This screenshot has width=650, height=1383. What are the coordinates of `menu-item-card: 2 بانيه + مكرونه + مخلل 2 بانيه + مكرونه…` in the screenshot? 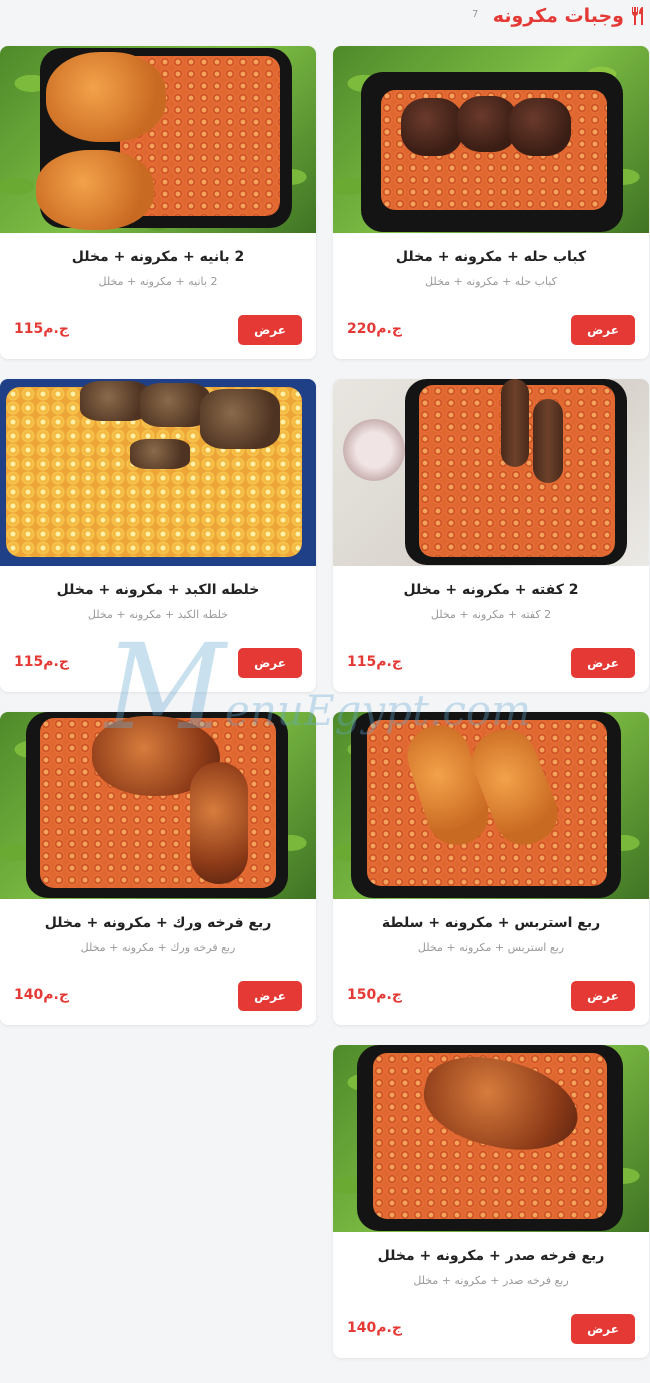 It's located at (158, 202).